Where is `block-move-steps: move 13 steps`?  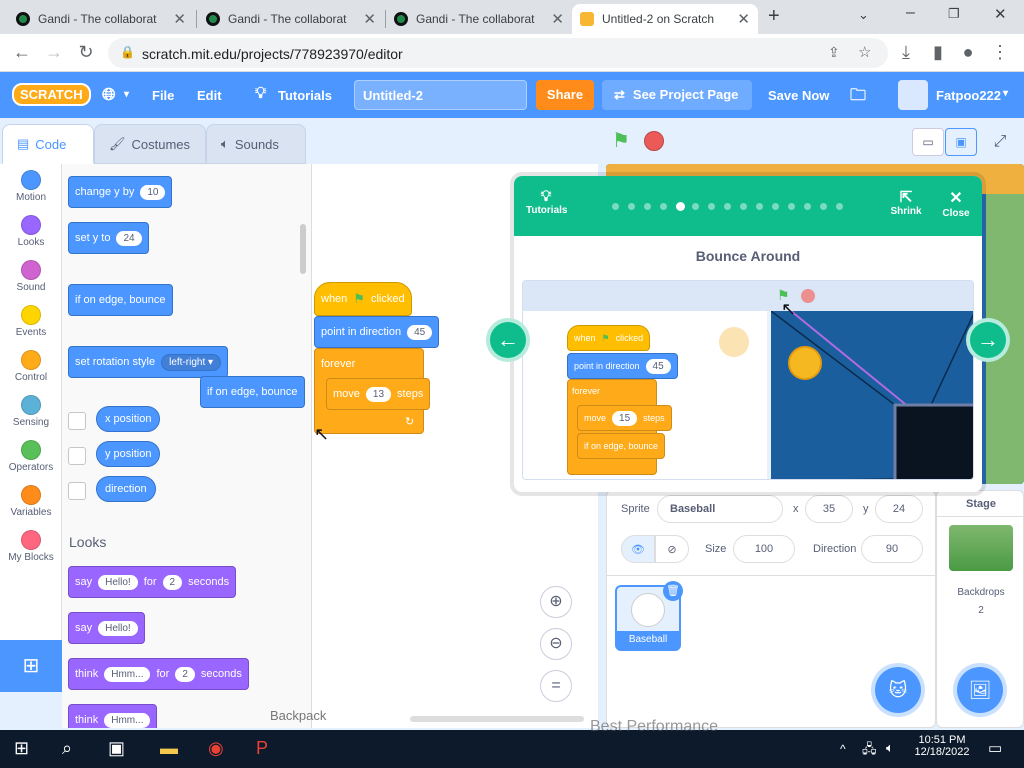 block-move-steps: move 13 steps is located at coordinates (378, 394).